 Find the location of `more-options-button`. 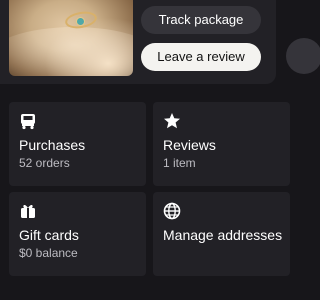

more-options-button is located at coordinates (303, 56).